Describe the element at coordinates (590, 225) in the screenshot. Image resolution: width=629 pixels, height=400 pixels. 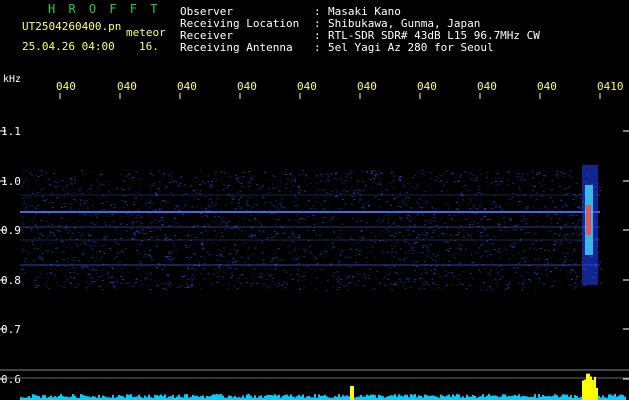
I see `meteor-echo` at that location.